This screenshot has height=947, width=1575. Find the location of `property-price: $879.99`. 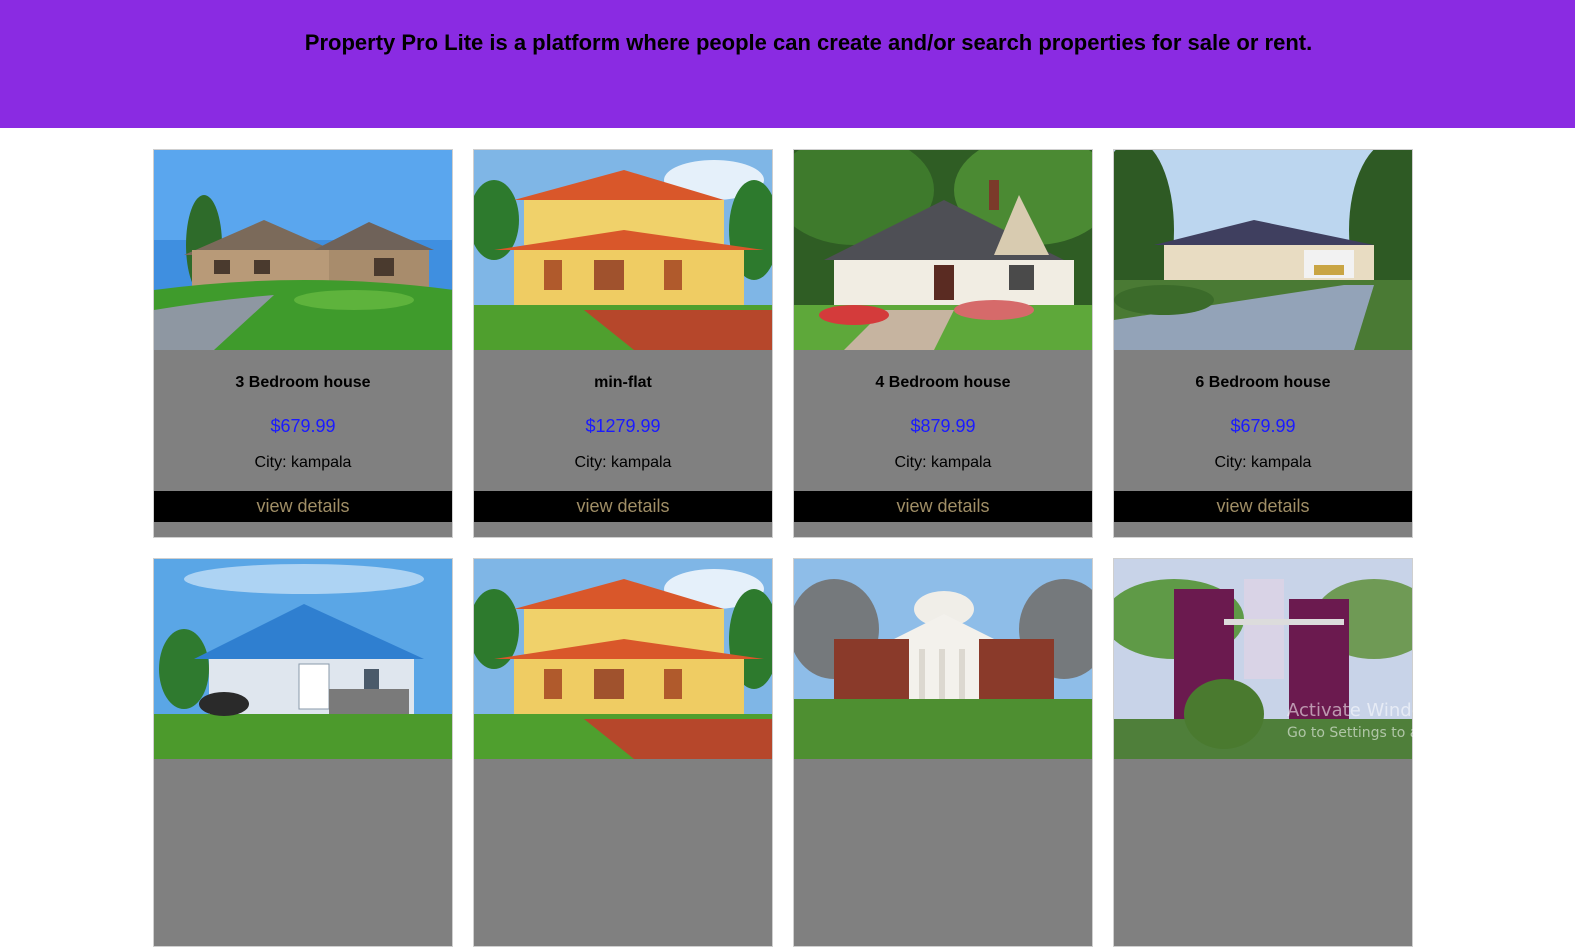

property-price: $879.99 is located at coordinates (943, 426).